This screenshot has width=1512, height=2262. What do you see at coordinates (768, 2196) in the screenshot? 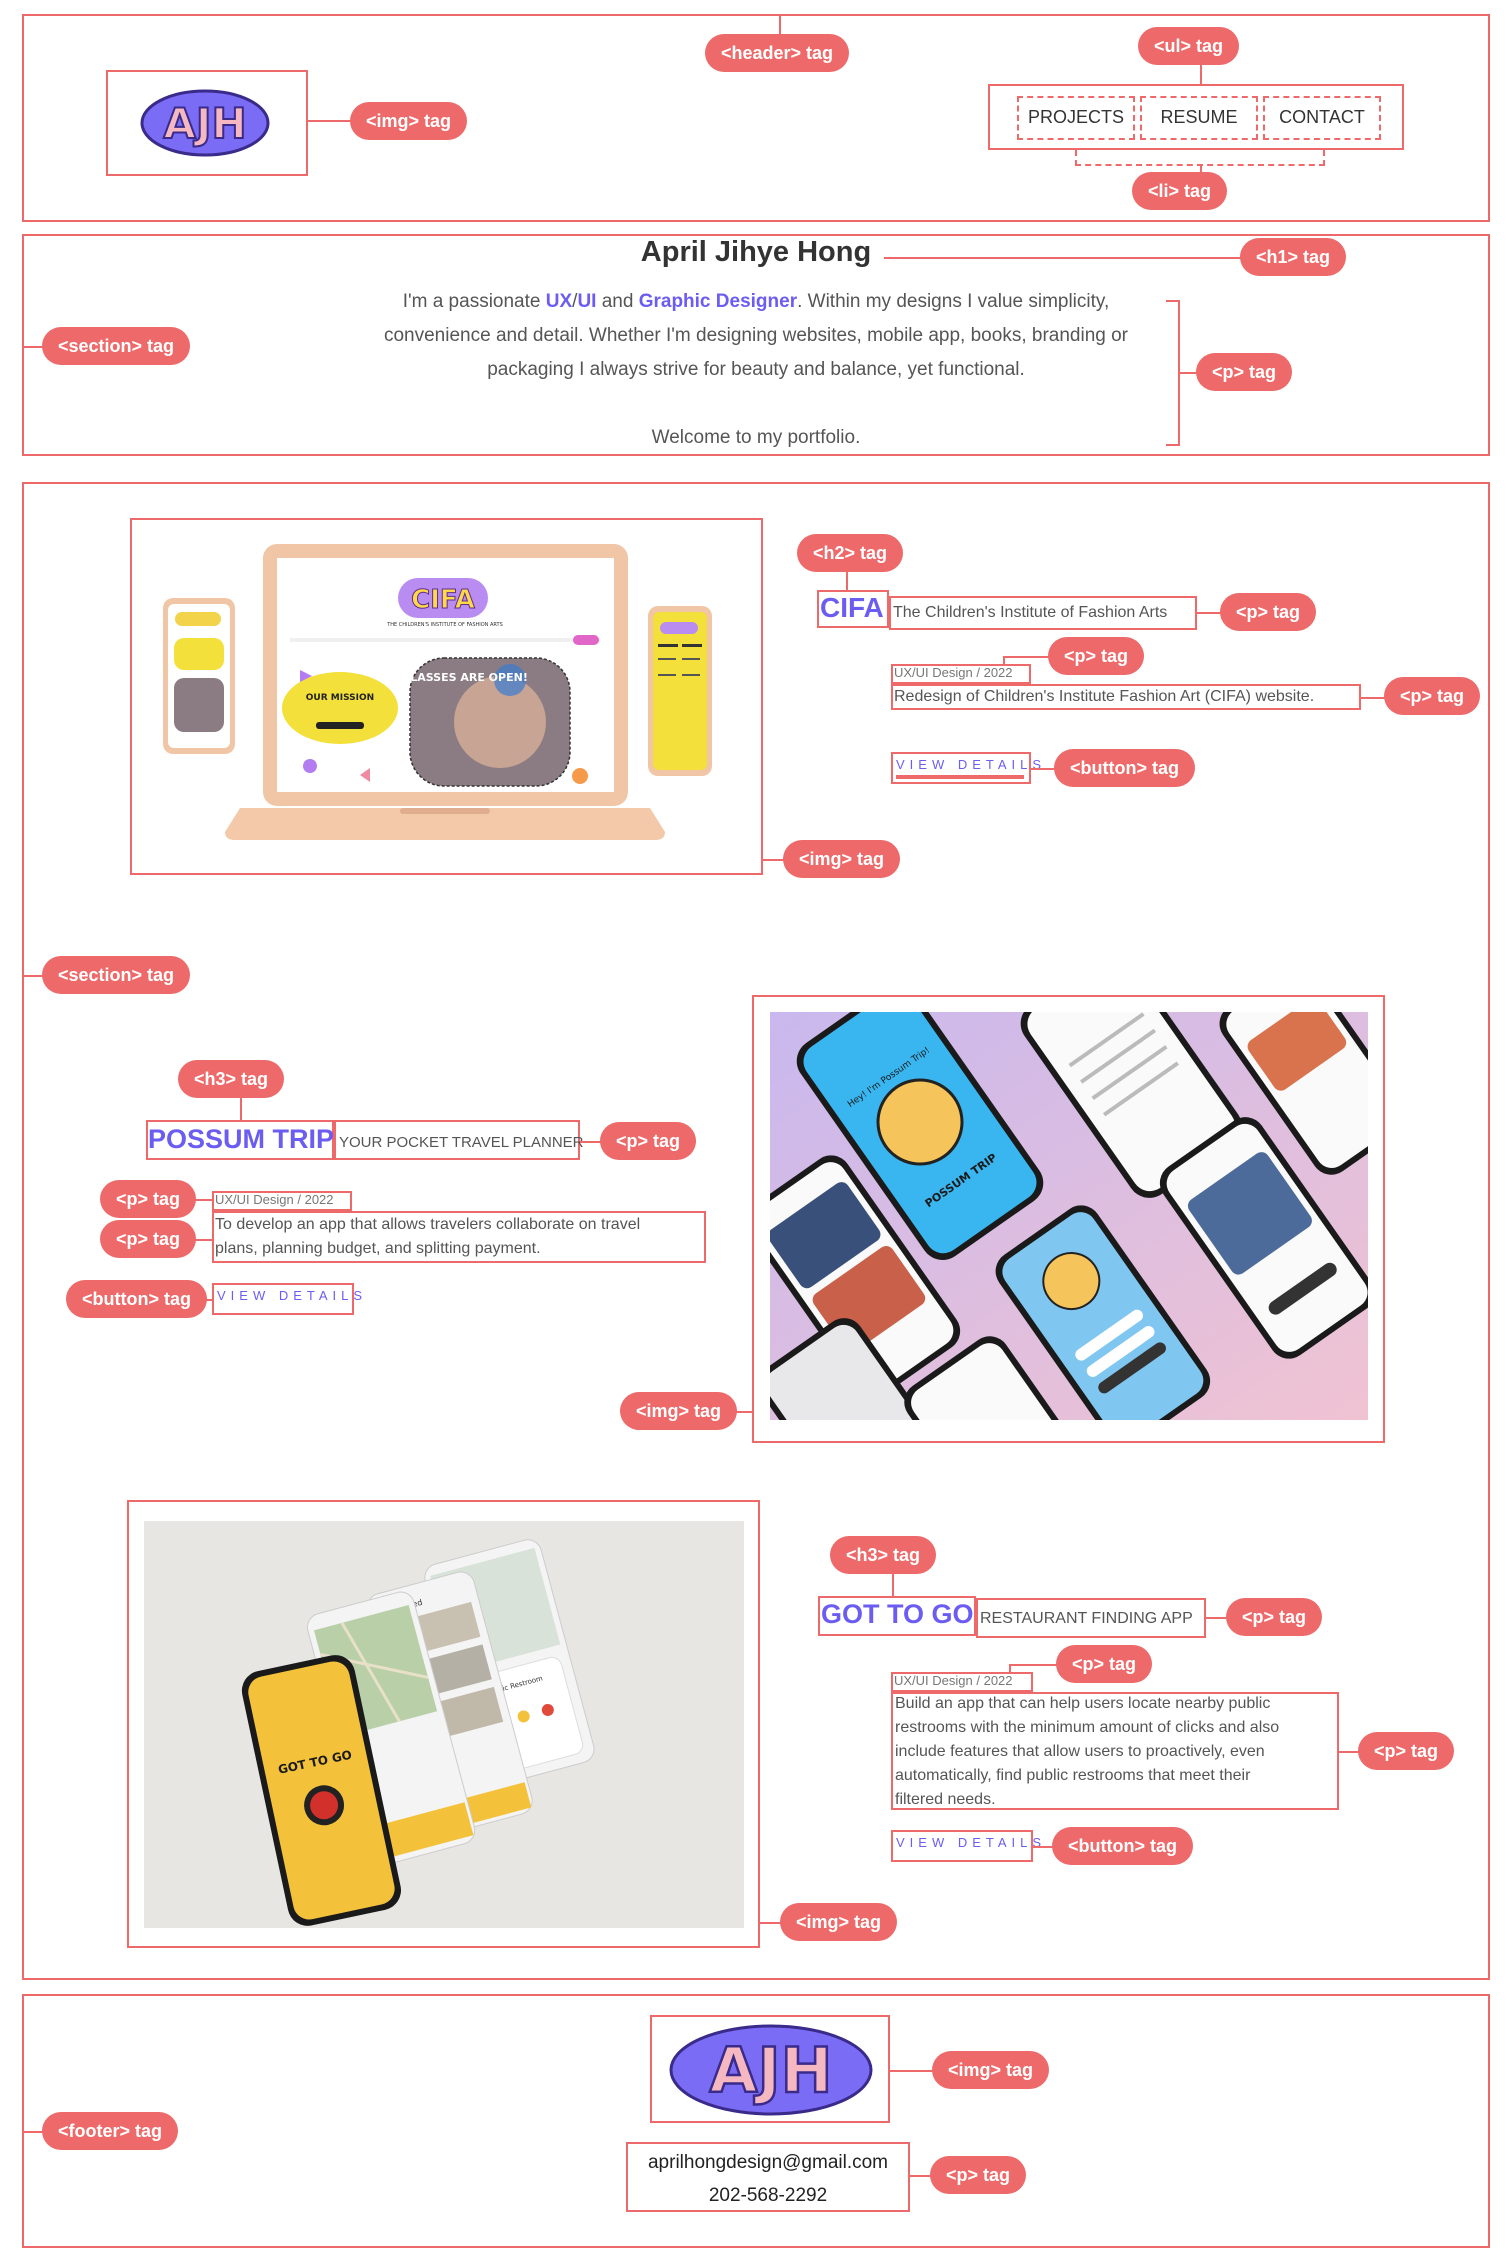
I see `footer-phone: 202-568-2292` at bounding box center [768, 2196].